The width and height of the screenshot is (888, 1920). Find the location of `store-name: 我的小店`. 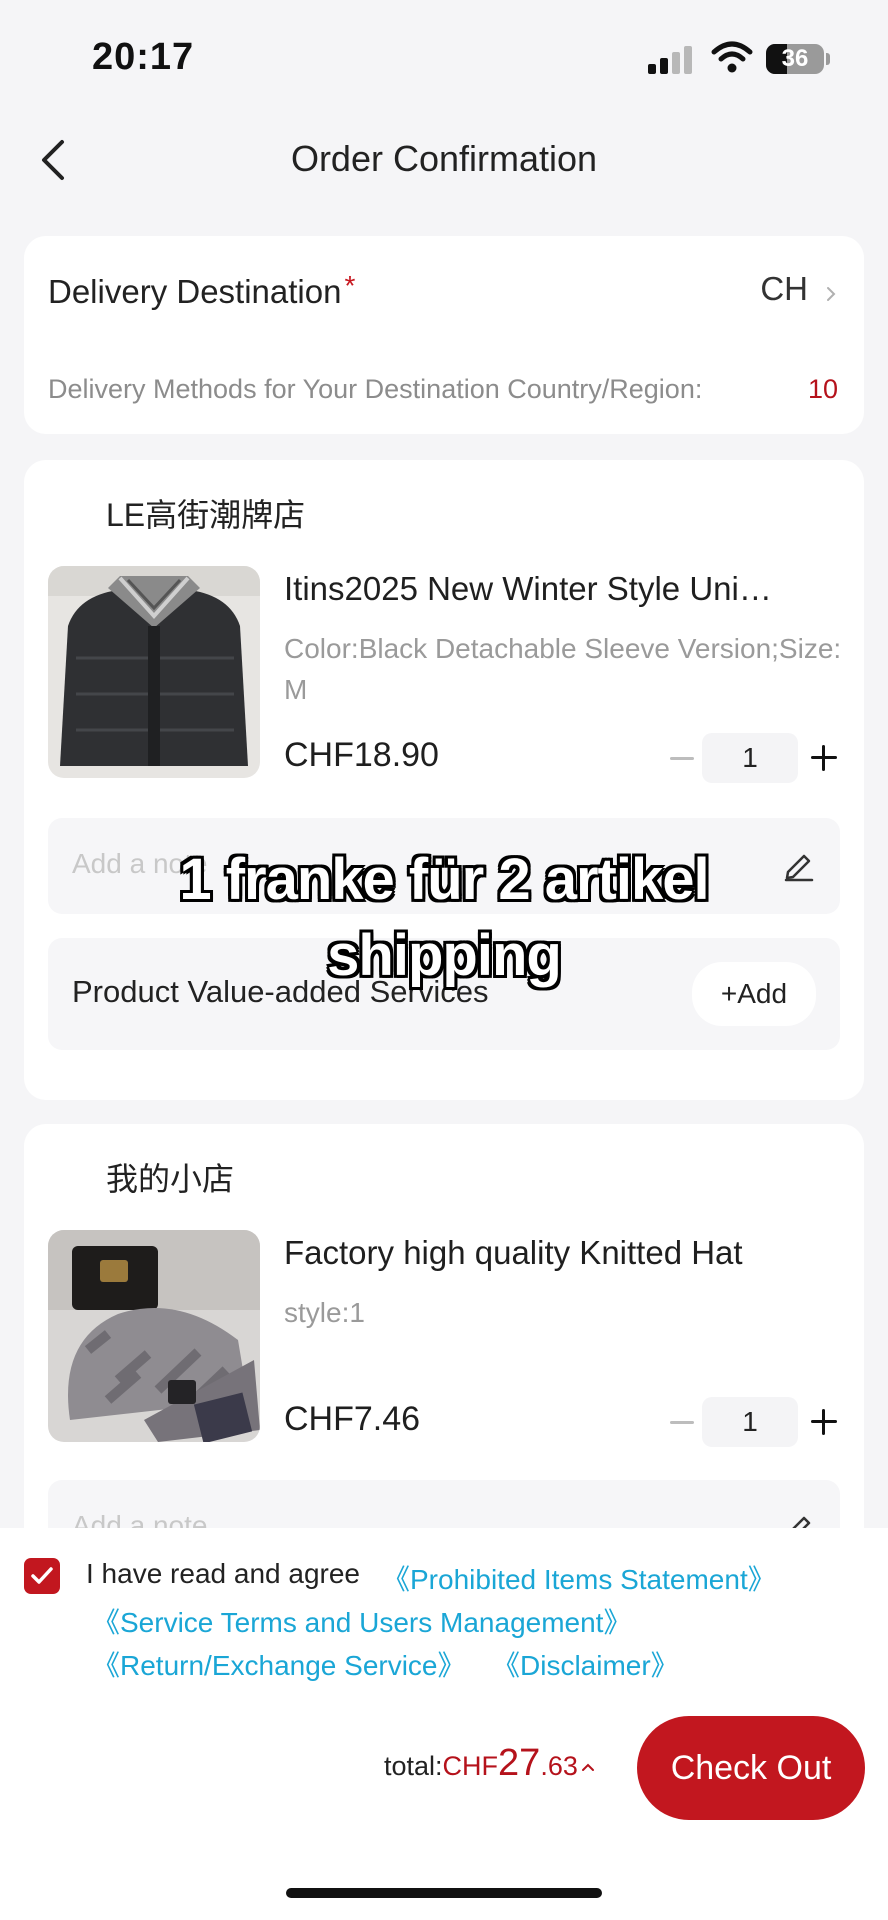

store-name: 我的小店 is located at coordinates (170, 1179).